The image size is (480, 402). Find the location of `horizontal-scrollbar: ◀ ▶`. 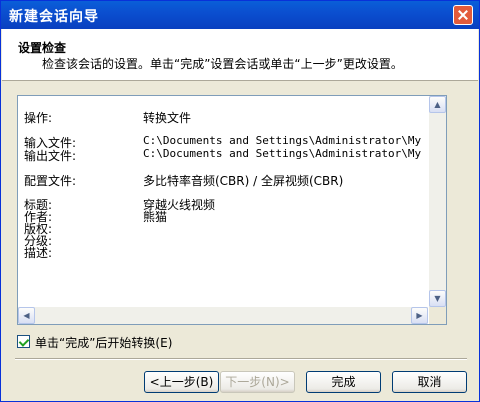

horizontal-scrollbar: ◀ ▶ is located at coordinates (223, 315).